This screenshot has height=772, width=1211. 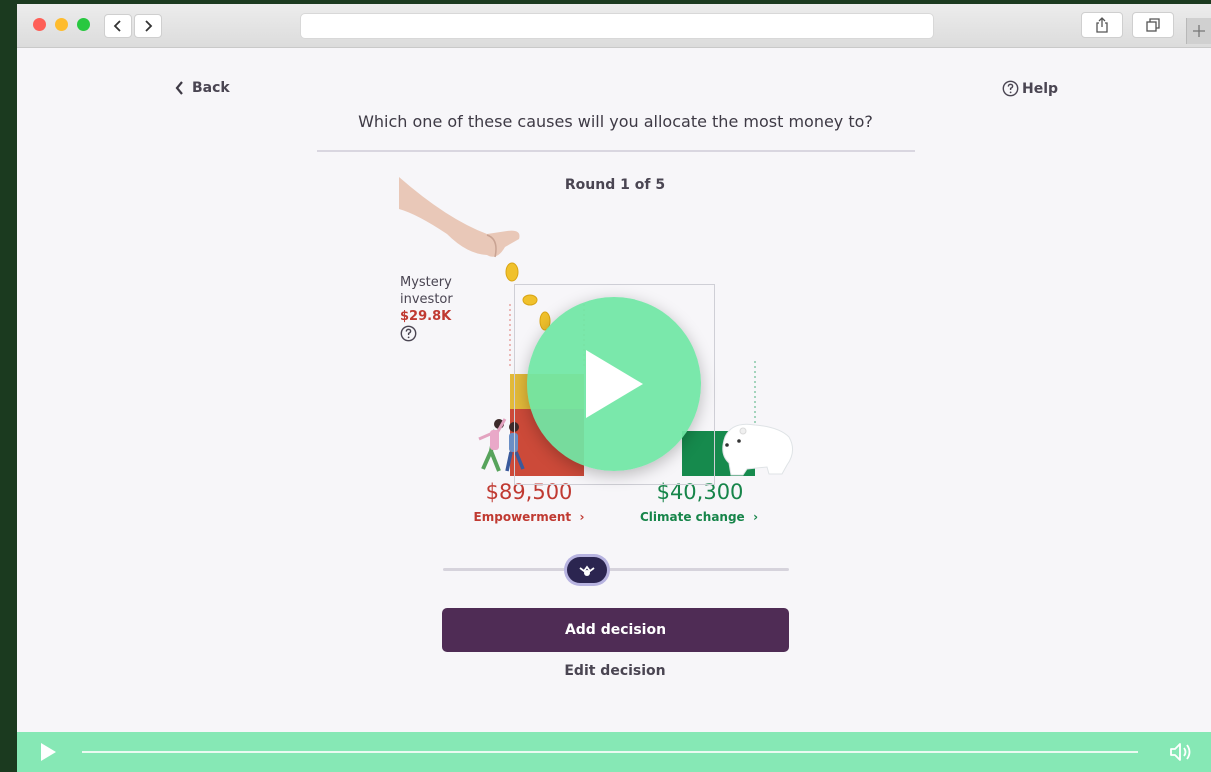 I want to click on plus-icon, so click(x=1199, y=31).